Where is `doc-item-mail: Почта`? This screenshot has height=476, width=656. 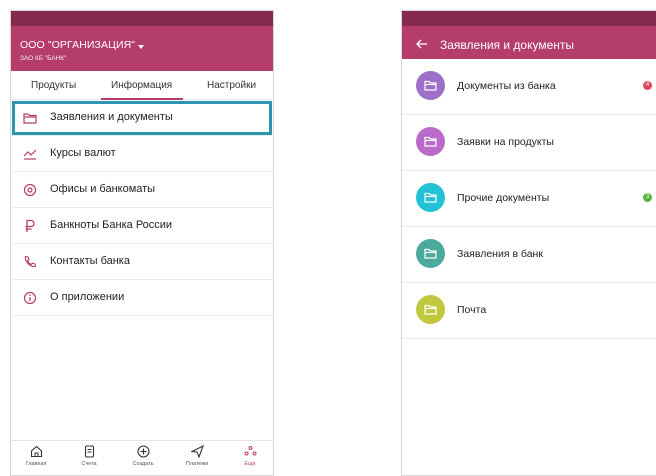 doc-item-mail: Почта is located at coordinates (529, 311).